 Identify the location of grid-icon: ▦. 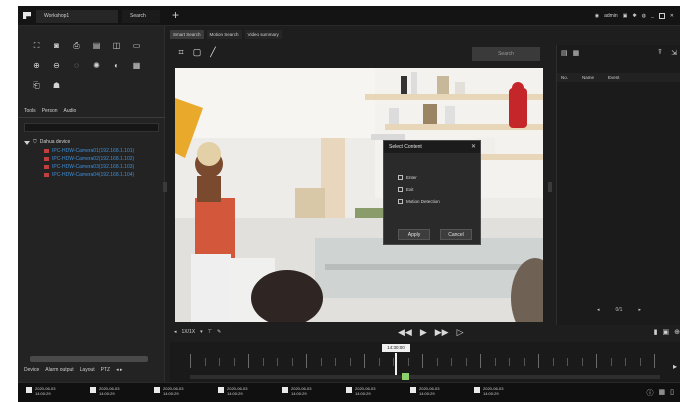
(136, 65).